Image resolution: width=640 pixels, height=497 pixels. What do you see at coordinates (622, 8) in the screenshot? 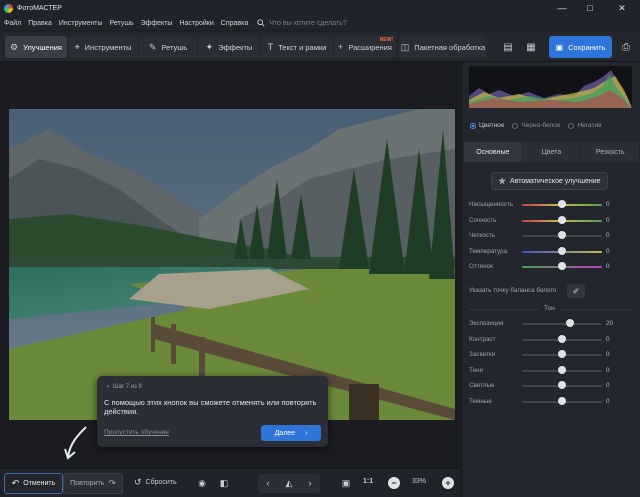
I see `close-icon: ✕` at bounding box center [622, 8].